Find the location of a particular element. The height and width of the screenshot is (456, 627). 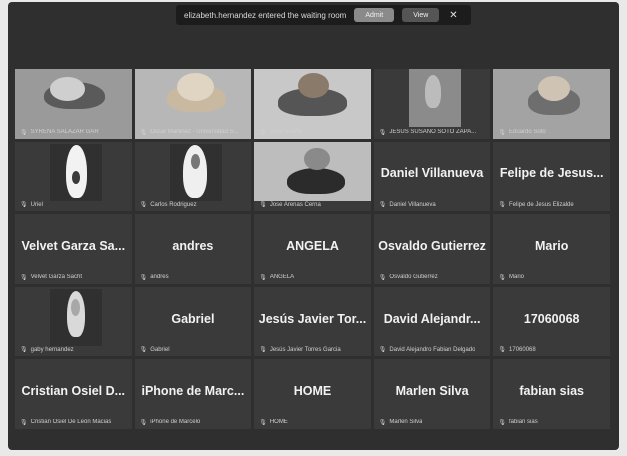

participant-name: fabian sias is located at coordinates (523, 422).